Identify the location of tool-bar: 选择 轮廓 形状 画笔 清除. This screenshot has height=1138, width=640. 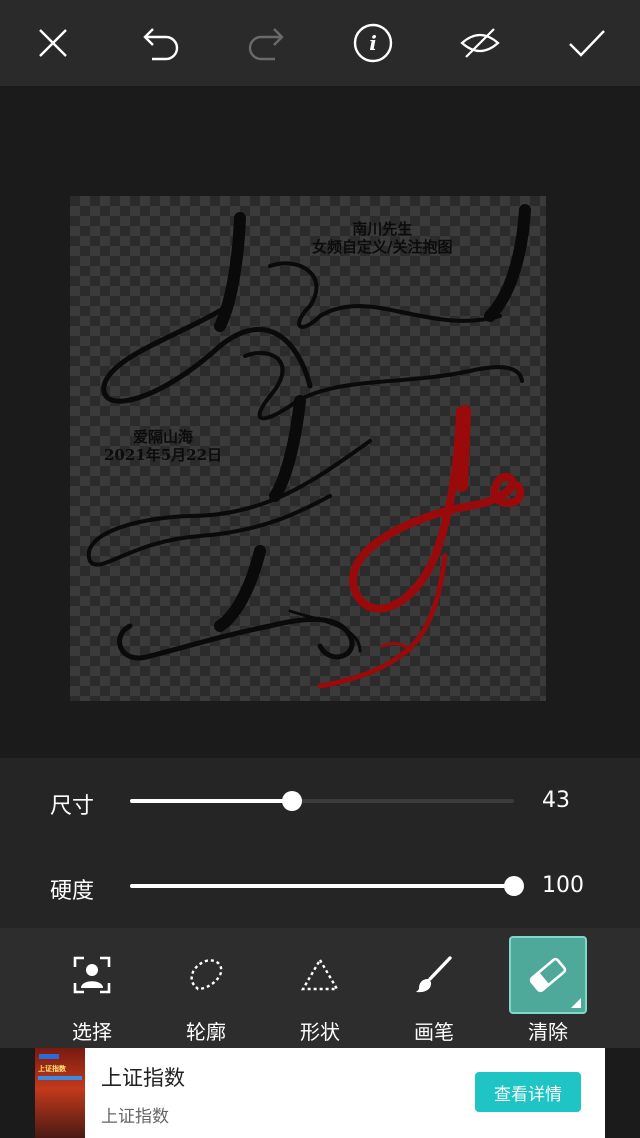
(320, 988).